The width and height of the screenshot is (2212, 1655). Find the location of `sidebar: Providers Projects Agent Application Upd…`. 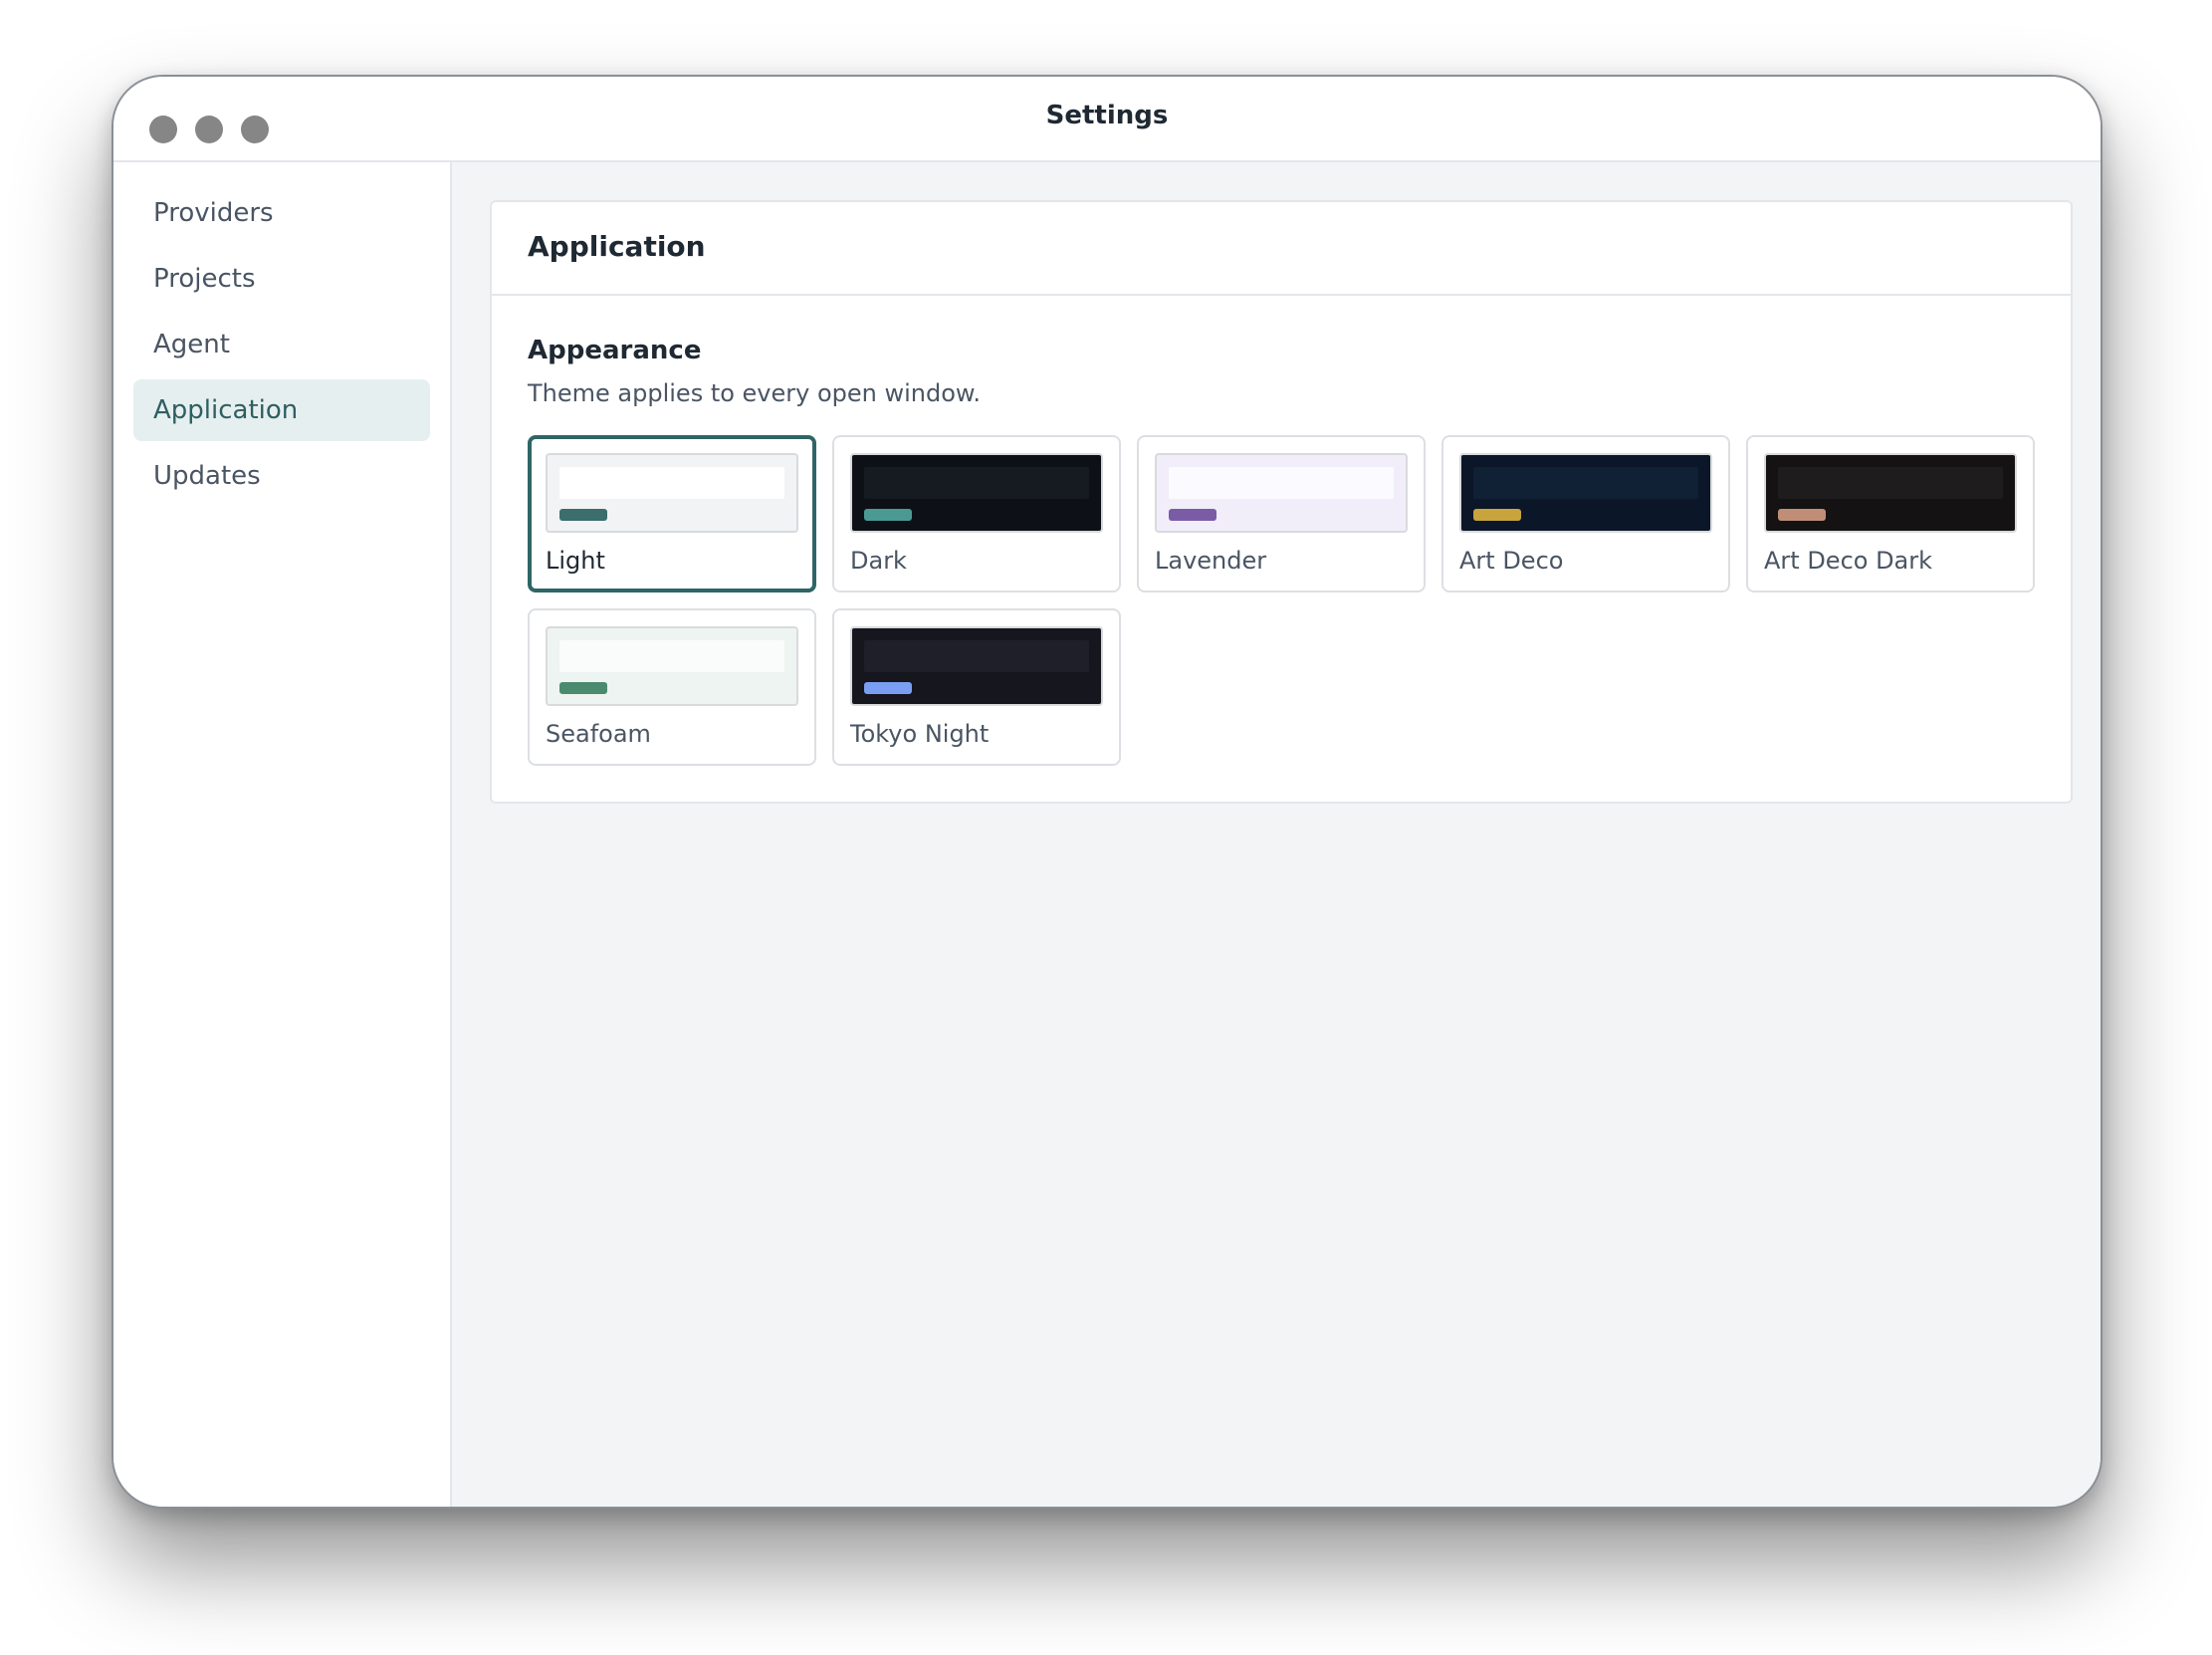

sidebar: Providers Projects Agent Application Upd… is located at coordinates (282, 834).